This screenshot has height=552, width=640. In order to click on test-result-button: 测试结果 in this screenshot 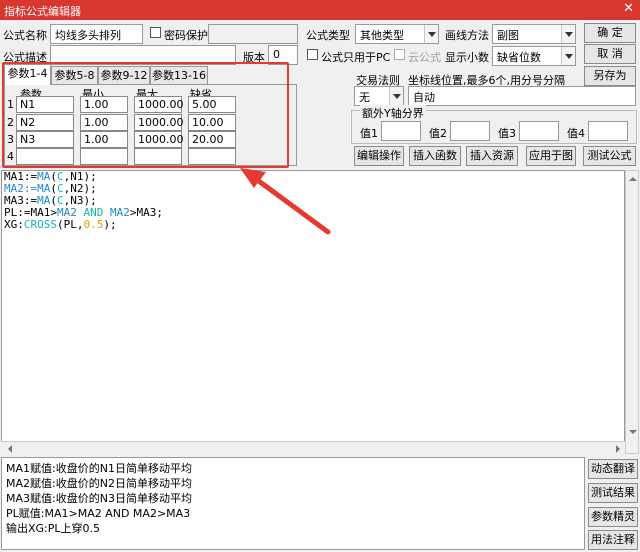, I will do `click(613, 493)`.